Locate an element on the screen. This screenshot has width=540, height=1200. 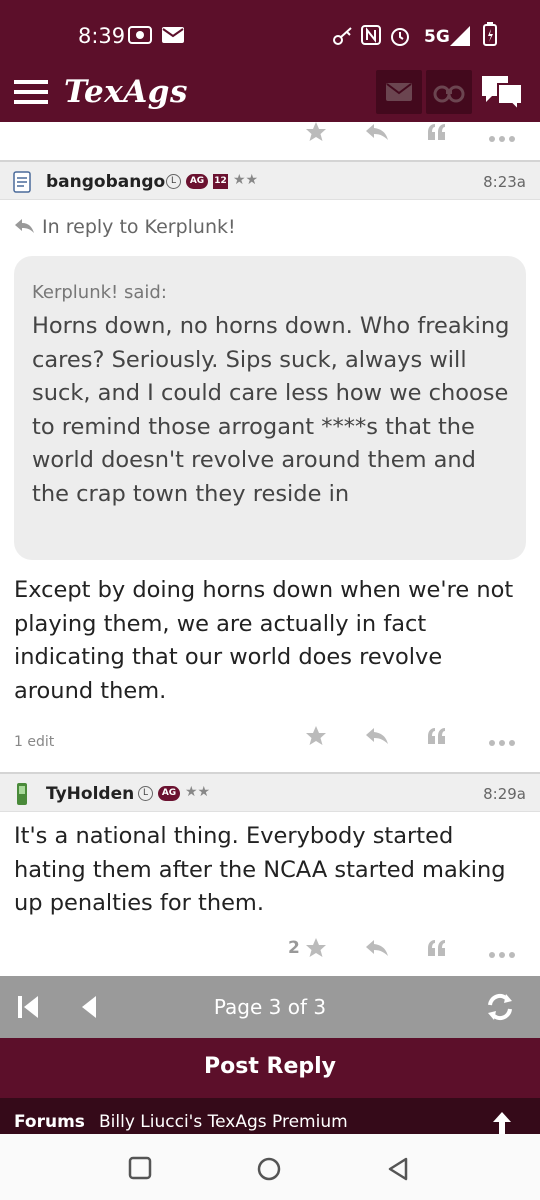
username: TyHolden is located at coordinates (90, 794).